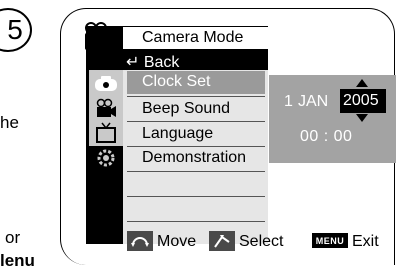 This screenshot has width=397, height=271. I want to click on menu-item-language: Language, so click(177, 134).